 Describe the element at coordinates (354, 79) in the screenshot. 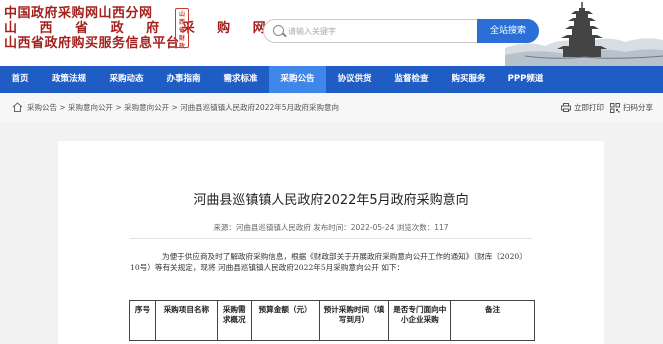

I see `nav-item-agreements: 协议供货` at that location.